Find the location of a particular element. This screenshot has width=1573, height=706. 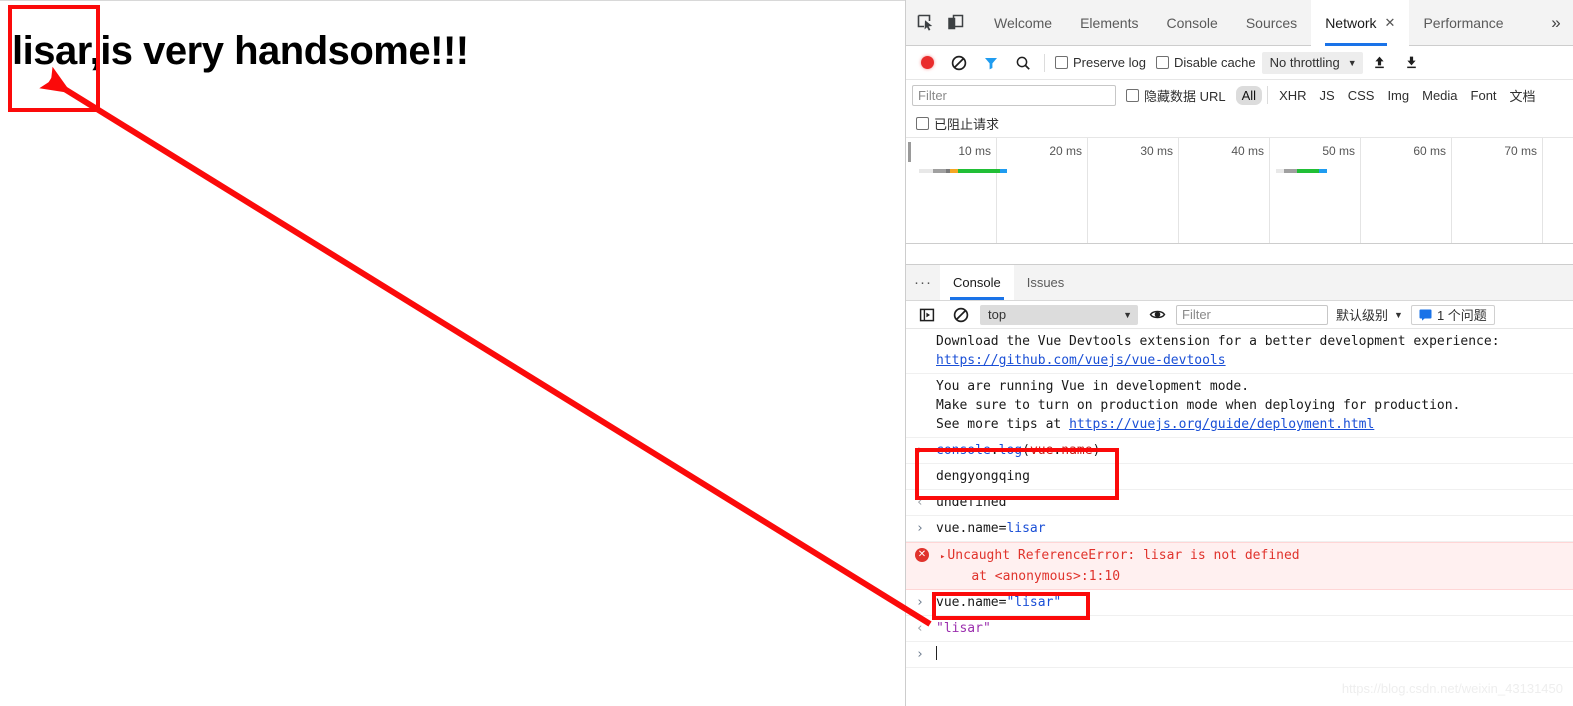

return-arrow-icon: ‹ is located at coordinates (920, 628).